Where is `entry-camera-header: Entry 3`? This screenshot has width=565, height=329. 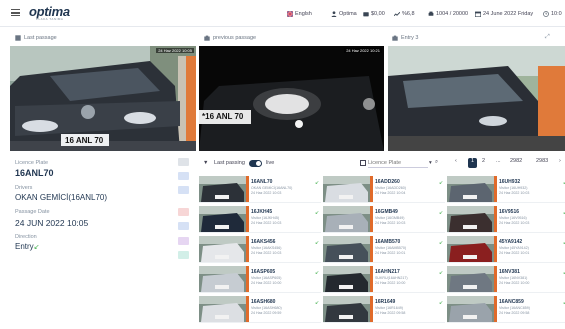
entry-camera-header: Entry 3 is located at coordinates (405, 37).